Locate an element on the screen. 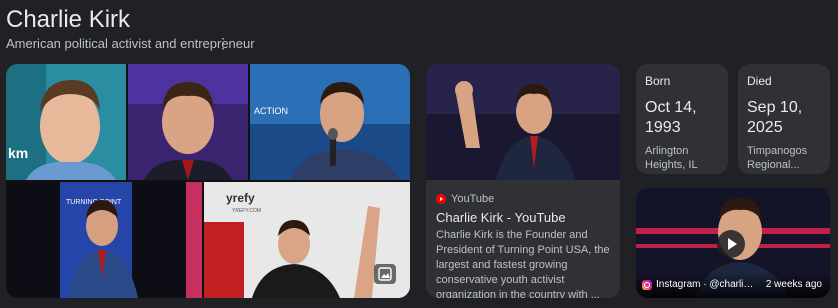 The width and height of the screenshot is (838, 308). died-date: Sep 10, 2025 is located at coordinates (775, 117).